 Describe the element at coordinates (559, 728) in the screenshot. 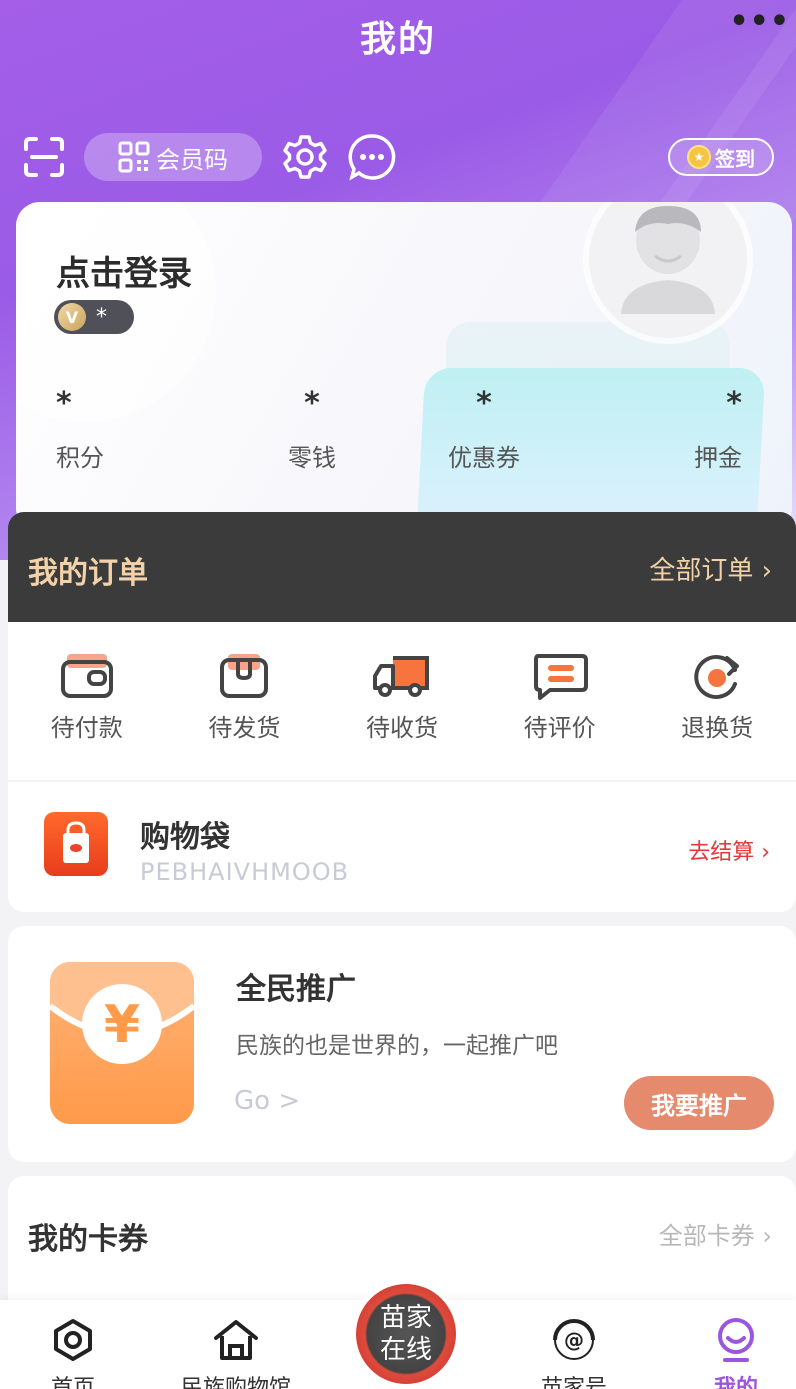

I see `order-status-label: 待评价` at that location.